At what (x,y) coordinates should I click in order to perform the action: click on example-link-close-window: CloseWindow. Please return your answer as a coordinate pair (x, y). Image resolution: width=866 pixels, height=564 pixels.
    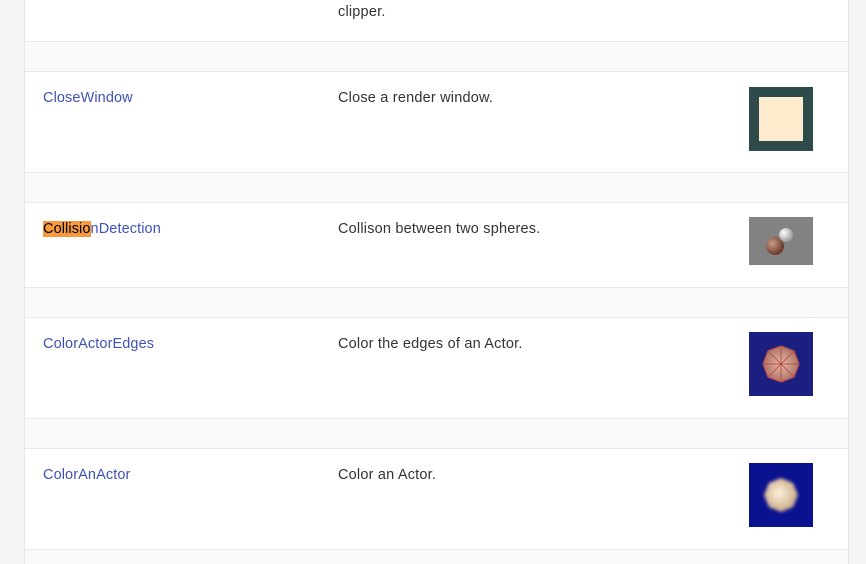
    Looking at the image, I should click on (88, 98).